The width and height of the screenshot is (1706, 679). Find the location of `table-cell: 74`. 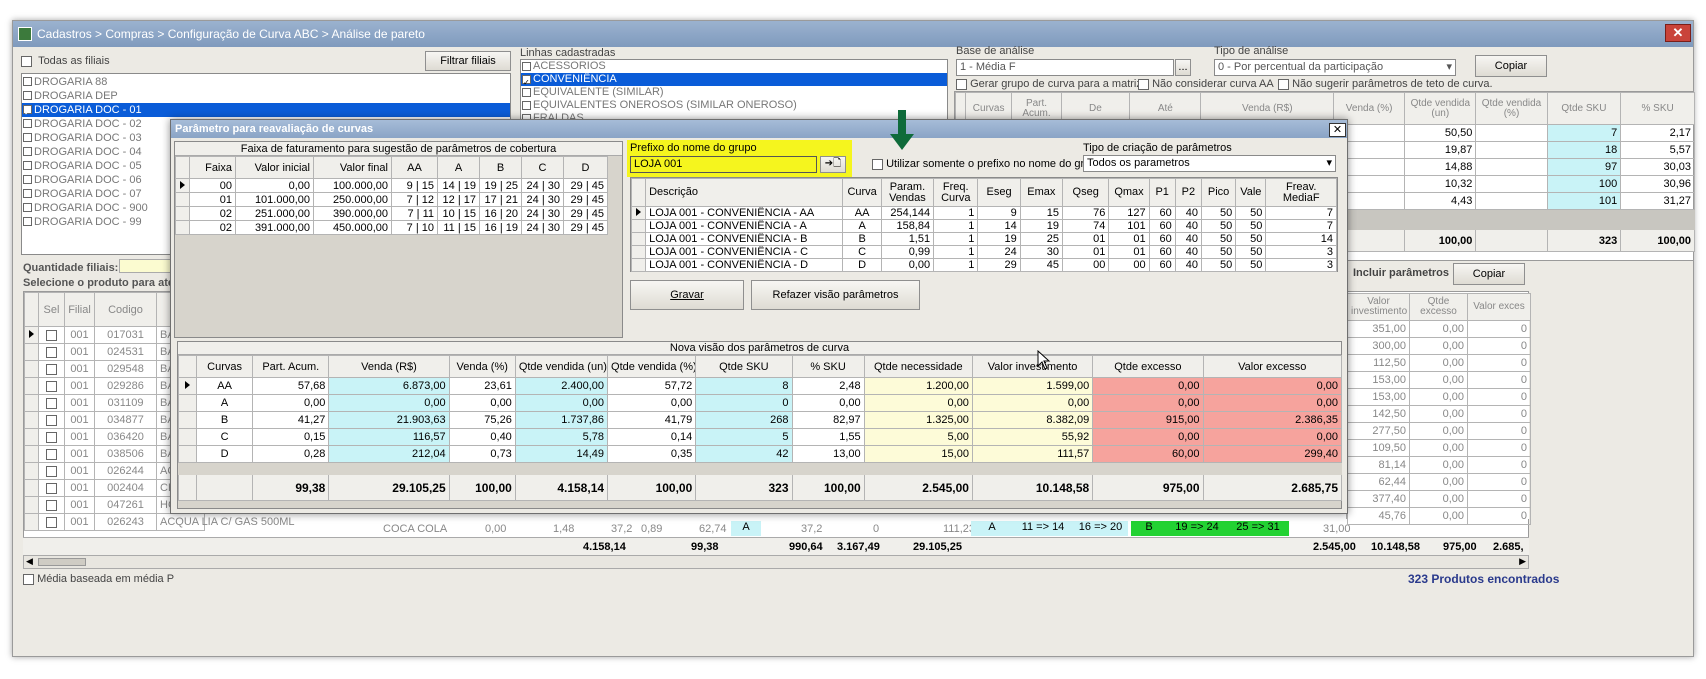

table-cell: 74 is located at coordinates (1086, 226).